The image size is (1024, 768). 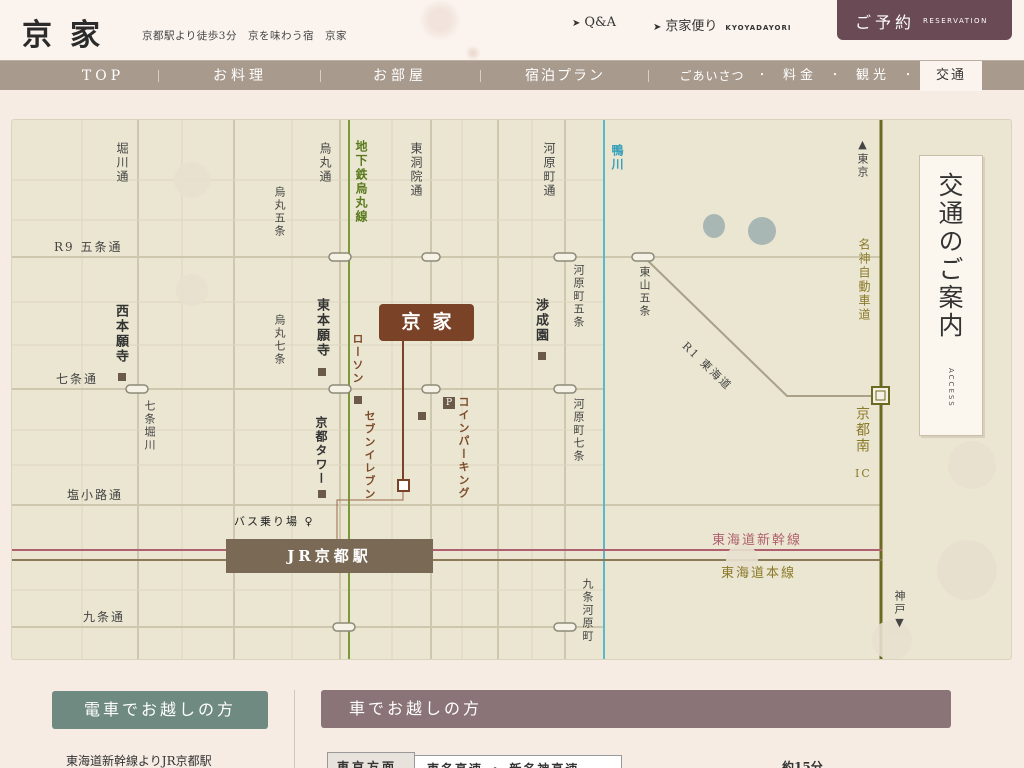 I want to click on bus-stop-icon: ♀, so click(x=309, y=521).